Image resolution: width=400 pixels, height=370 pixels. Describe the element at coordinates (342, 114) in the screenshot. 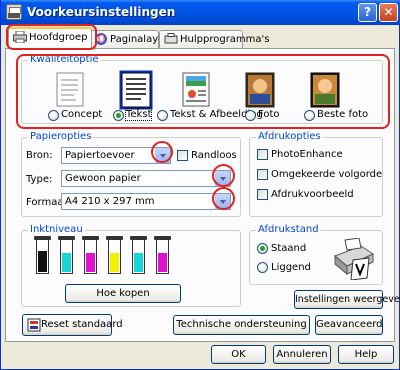

I see `quality-best-photo-label: Beste foto` at that location.